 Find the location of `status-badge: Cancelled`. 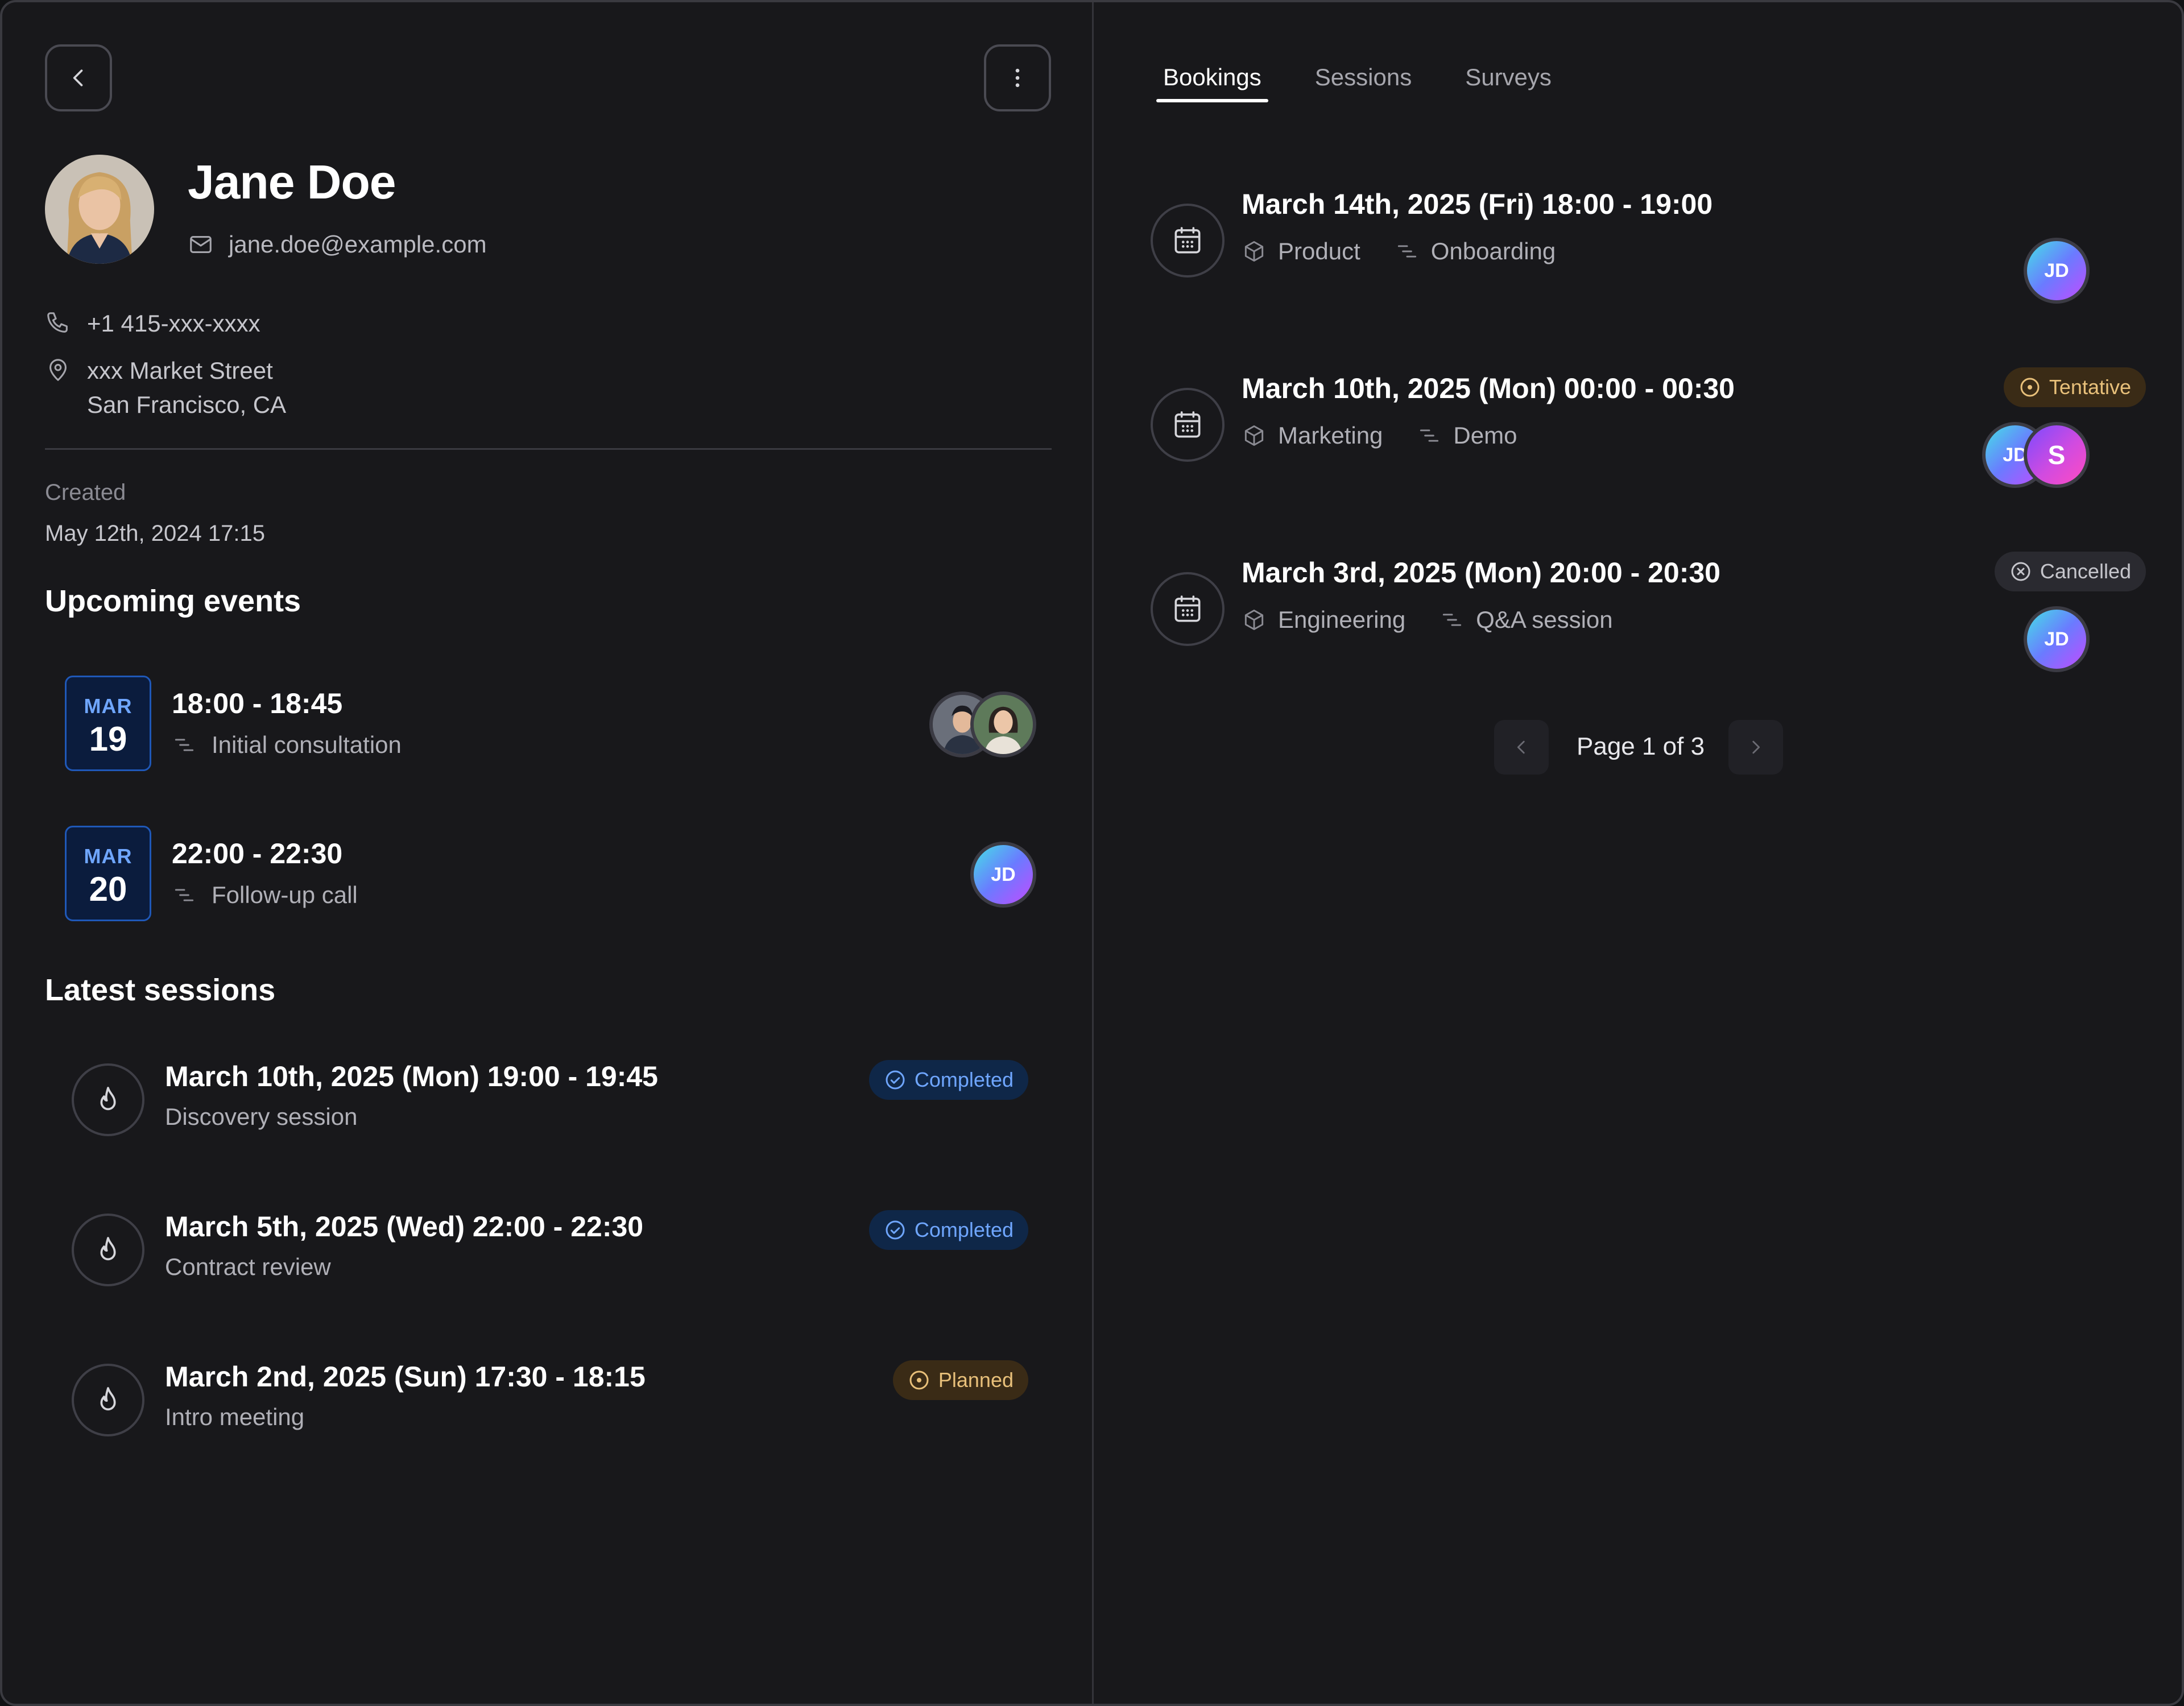

status-badge: Cancelled is located at coordinates (2070, 571).